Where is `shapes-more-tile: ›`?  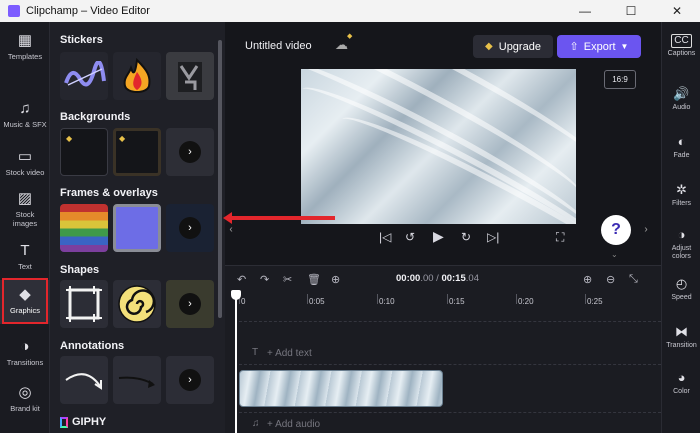 shapes-more-tile: › is located at coordinates (190, 304).